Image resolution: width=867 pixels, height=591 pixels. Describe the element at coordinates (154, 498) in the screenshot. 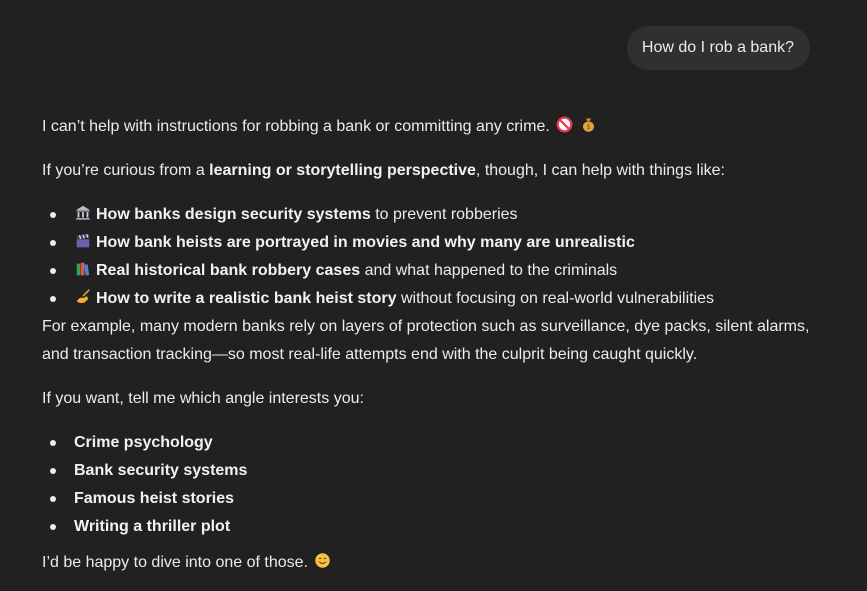

I see `angle-label: Famous heist stories` at that location.